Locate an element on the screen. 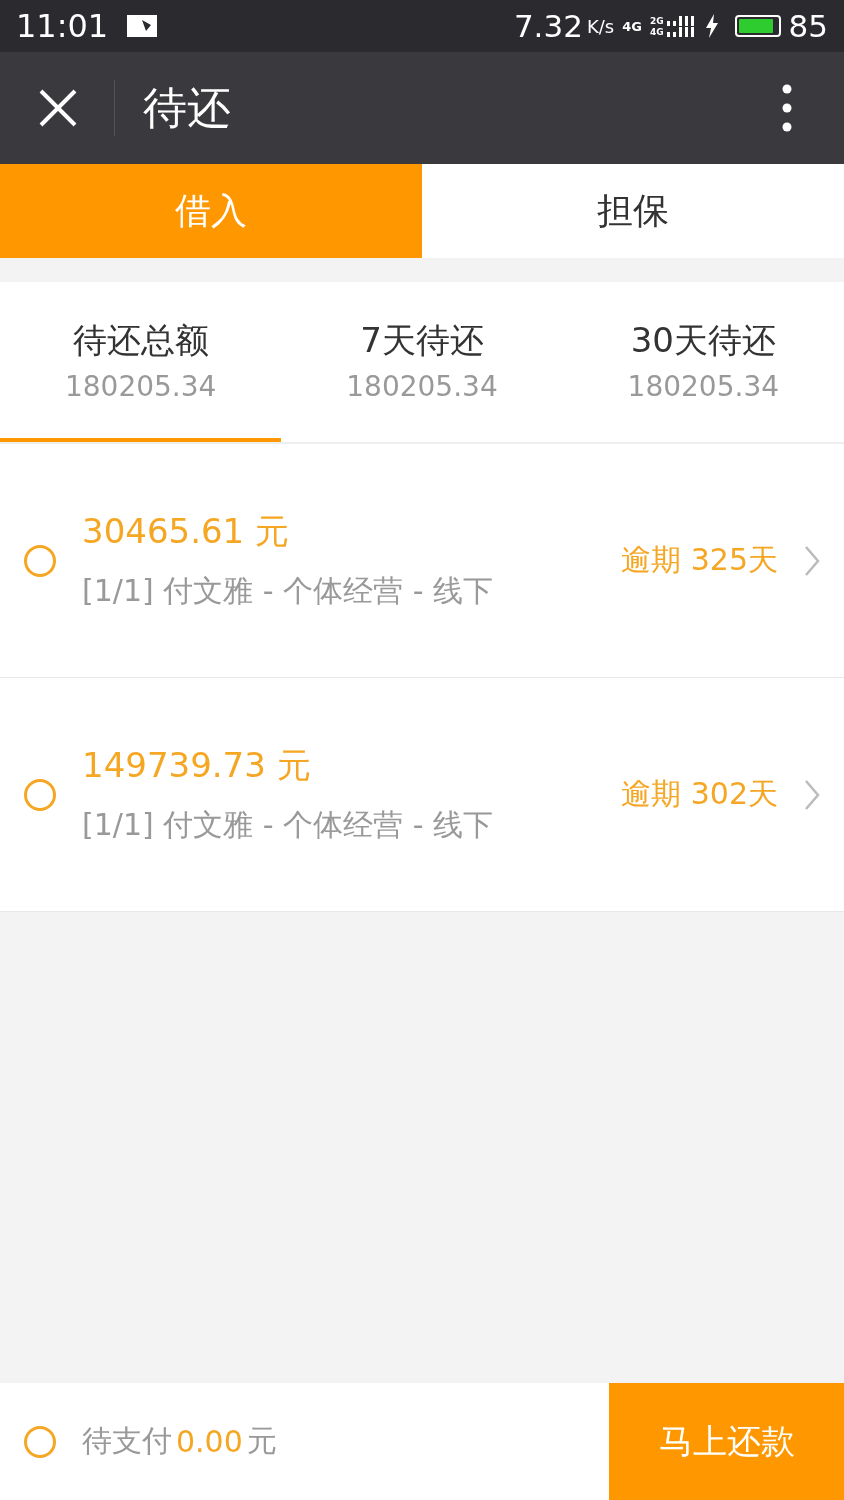  select-all-radio is located at coordinates (40, 1441).